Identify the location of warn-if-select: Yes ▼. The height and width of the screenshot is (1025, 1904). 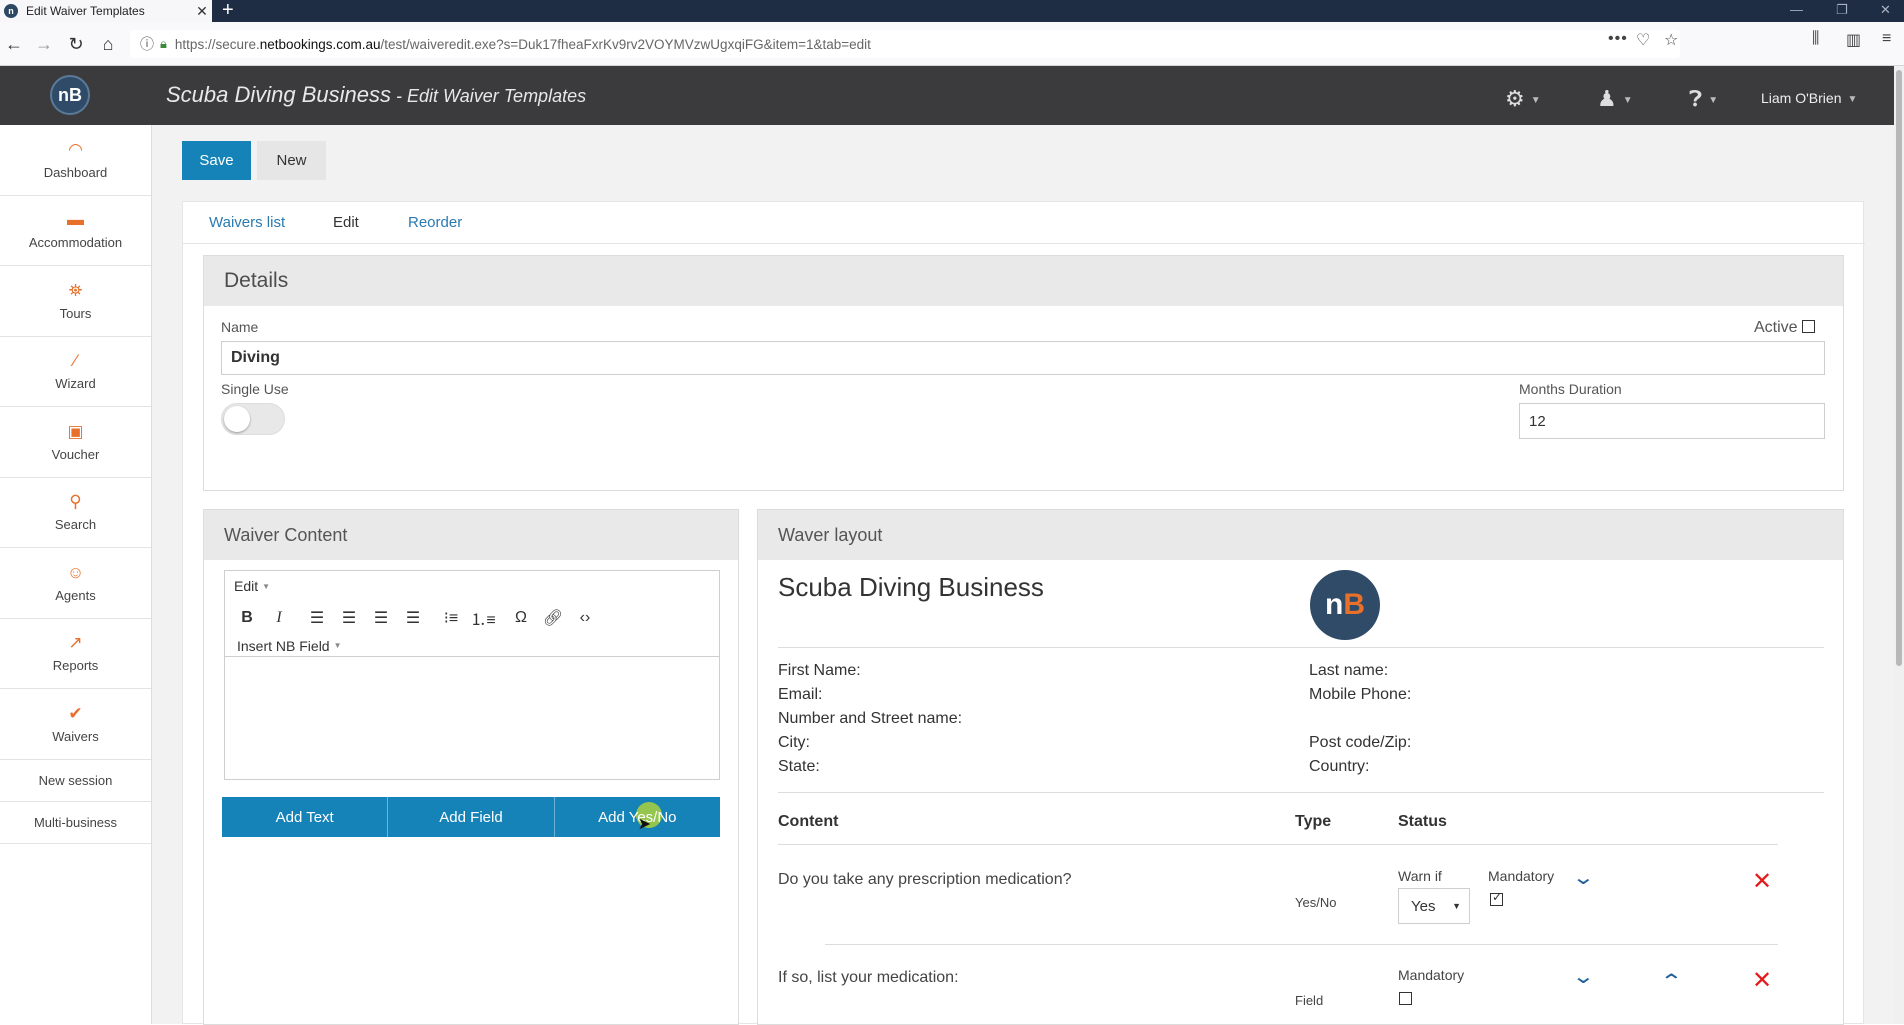
(1434, 906).